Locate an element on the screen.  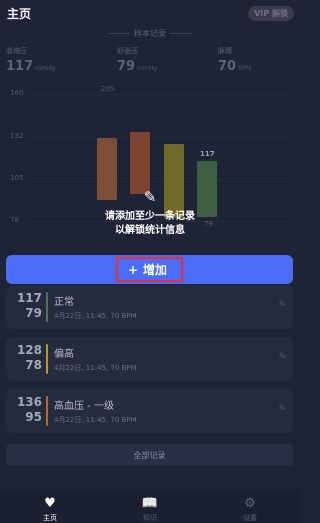
record-card: 136 95 高血压 - 一级 4月22日, 11:45, 70 BPM ✎ is located at coordinates (149, 411).